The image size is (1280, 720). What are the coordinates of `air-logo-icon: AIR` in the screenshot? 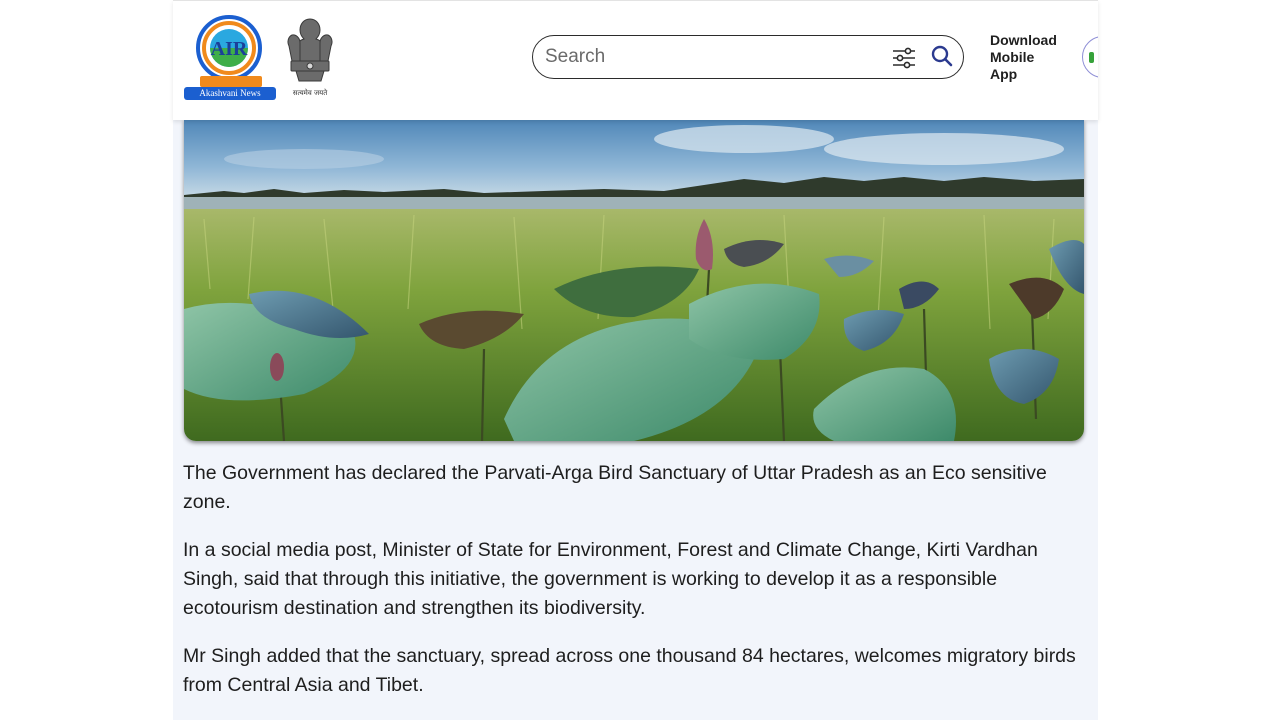 It's located at (229, 48).